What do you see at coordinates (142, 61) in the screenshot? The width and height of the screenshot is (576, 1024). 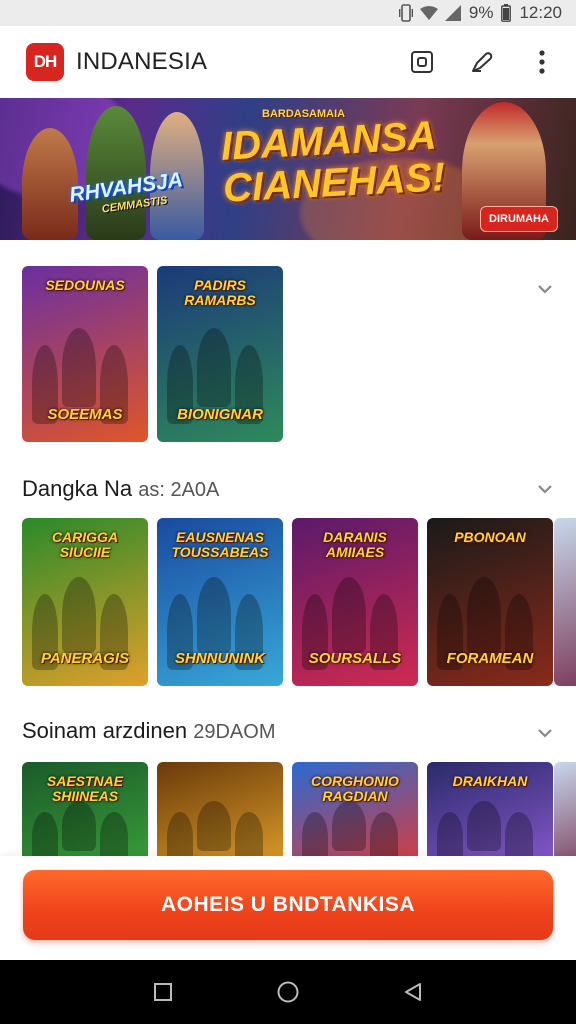 I see `app-title: INDANESIA` at bounding box center [142, 61].